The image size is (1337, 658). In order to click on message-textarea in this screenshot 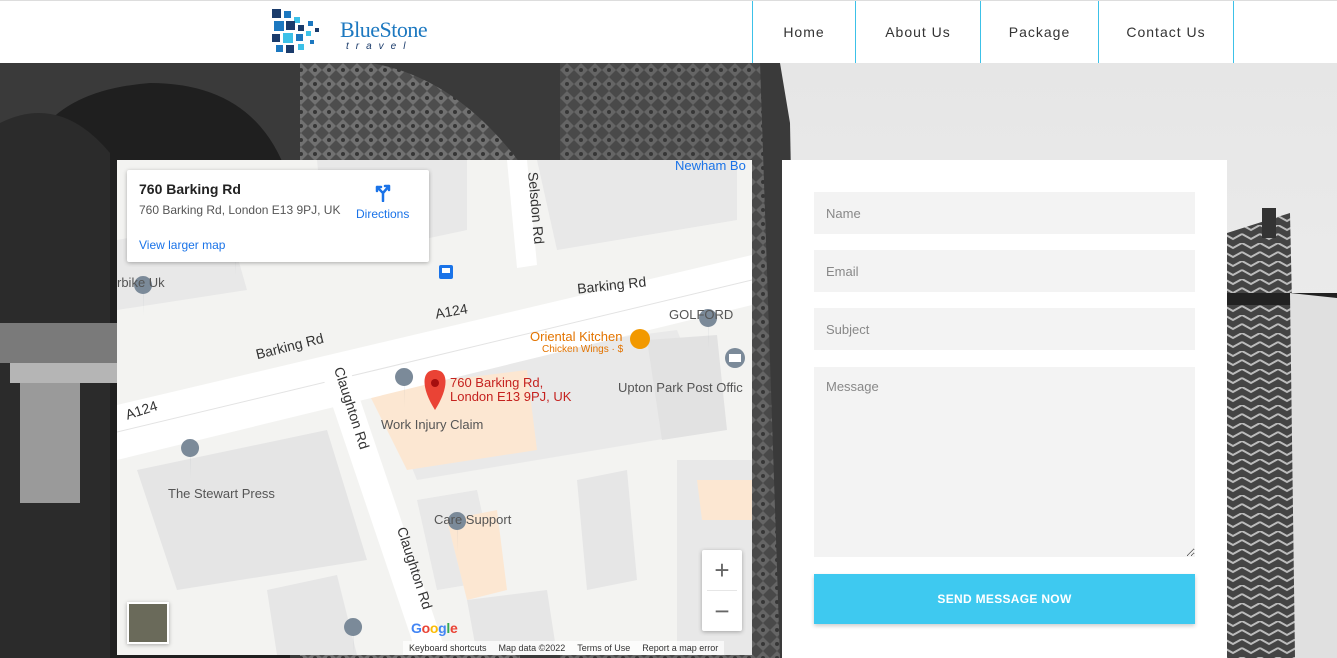, I will do `click(1004, 462)`.